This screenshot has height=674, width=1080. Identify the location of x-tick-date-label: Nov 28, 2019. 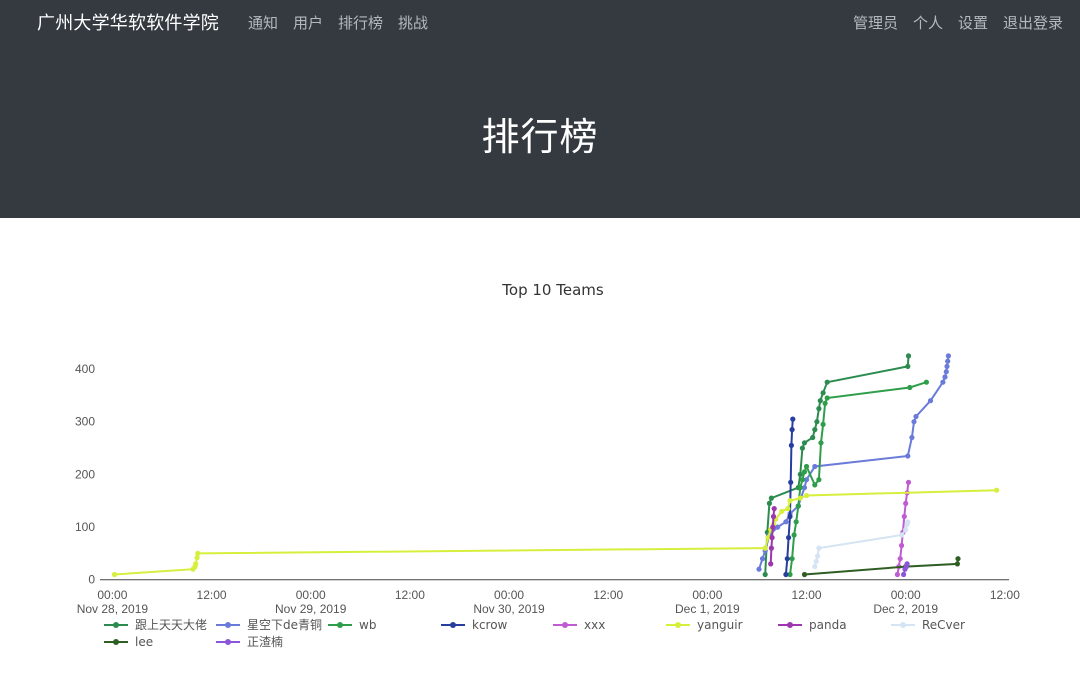
(113, 609).